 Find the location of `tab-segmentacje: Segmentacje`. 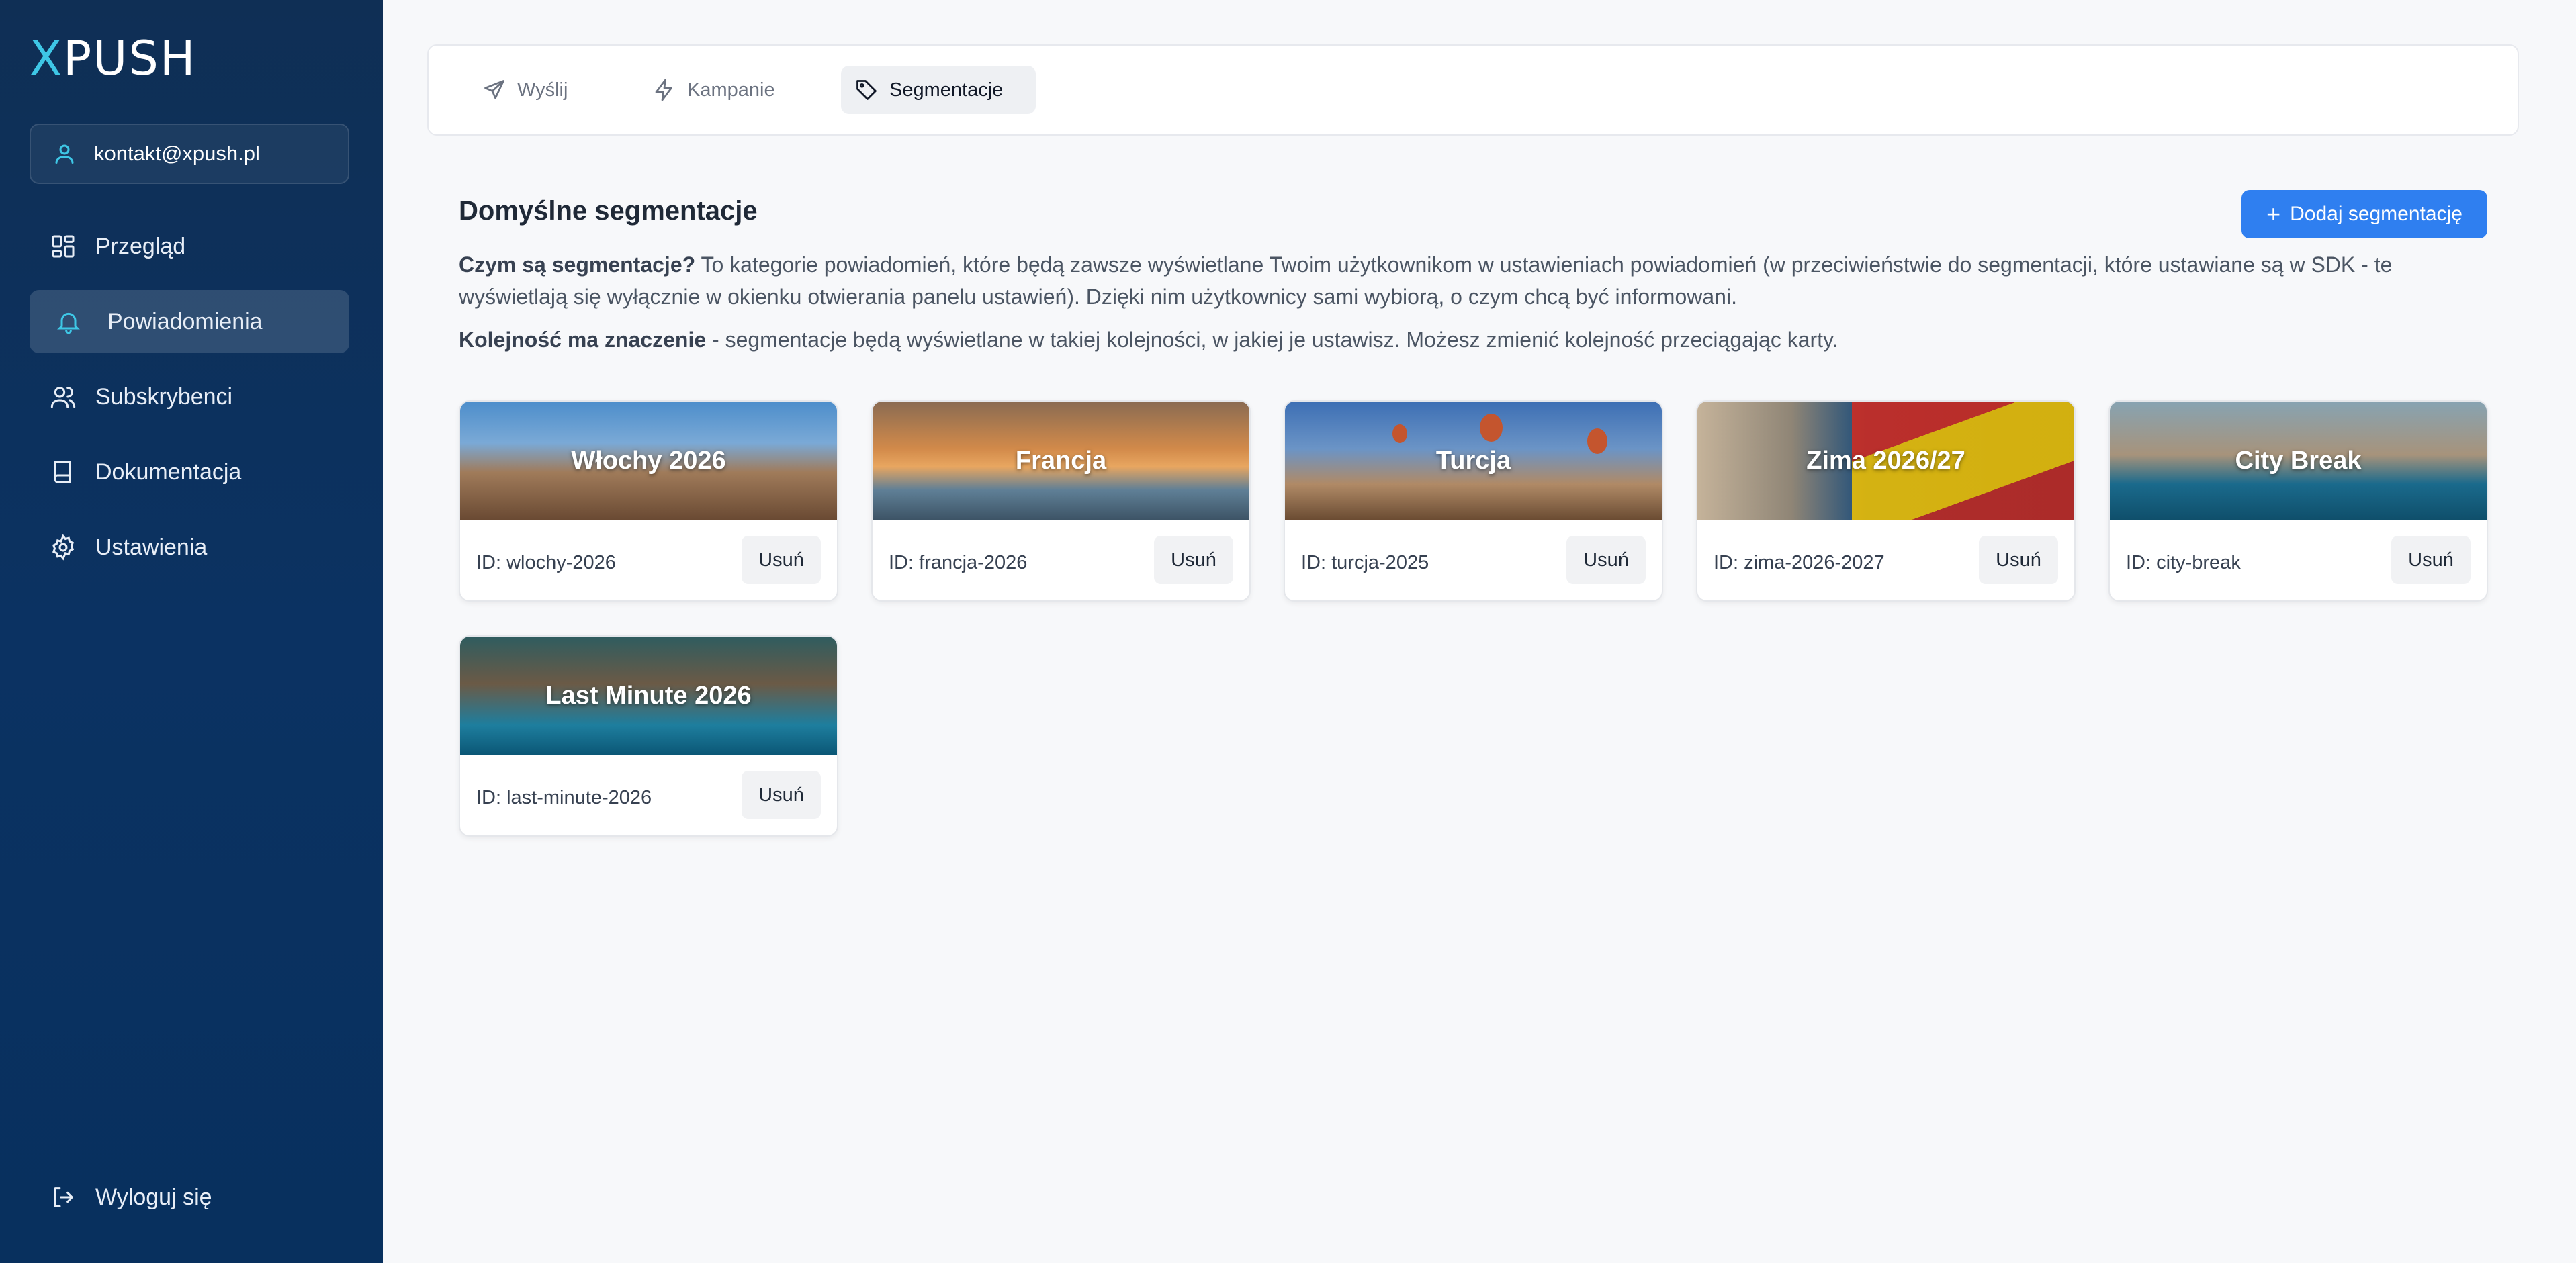

tab-segmentacje: Segmentacje is located at coordinates (939, 90).